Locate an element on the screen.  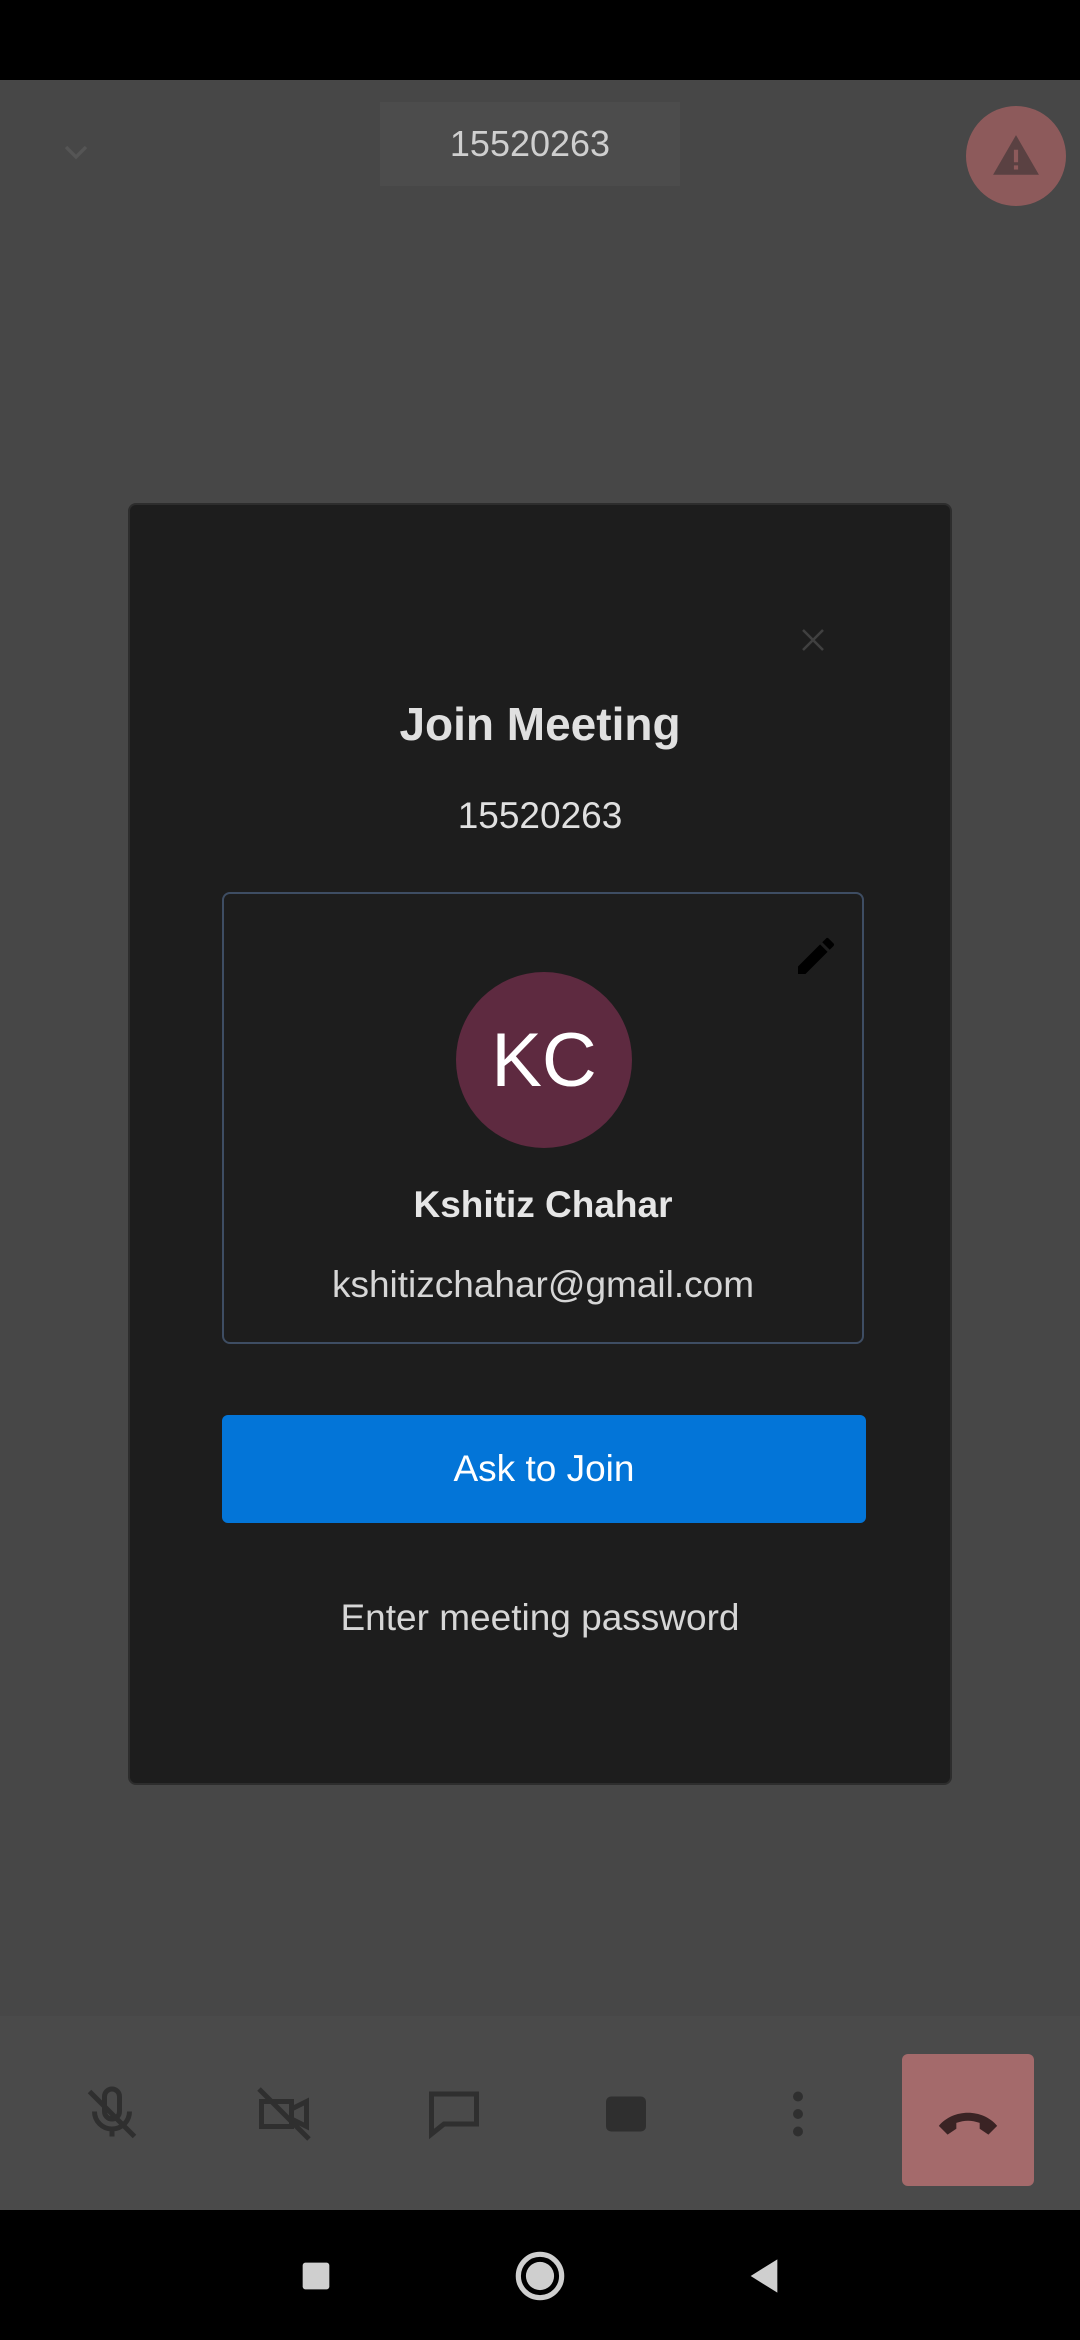
warning-icon is located at coordinates (1016, 155).